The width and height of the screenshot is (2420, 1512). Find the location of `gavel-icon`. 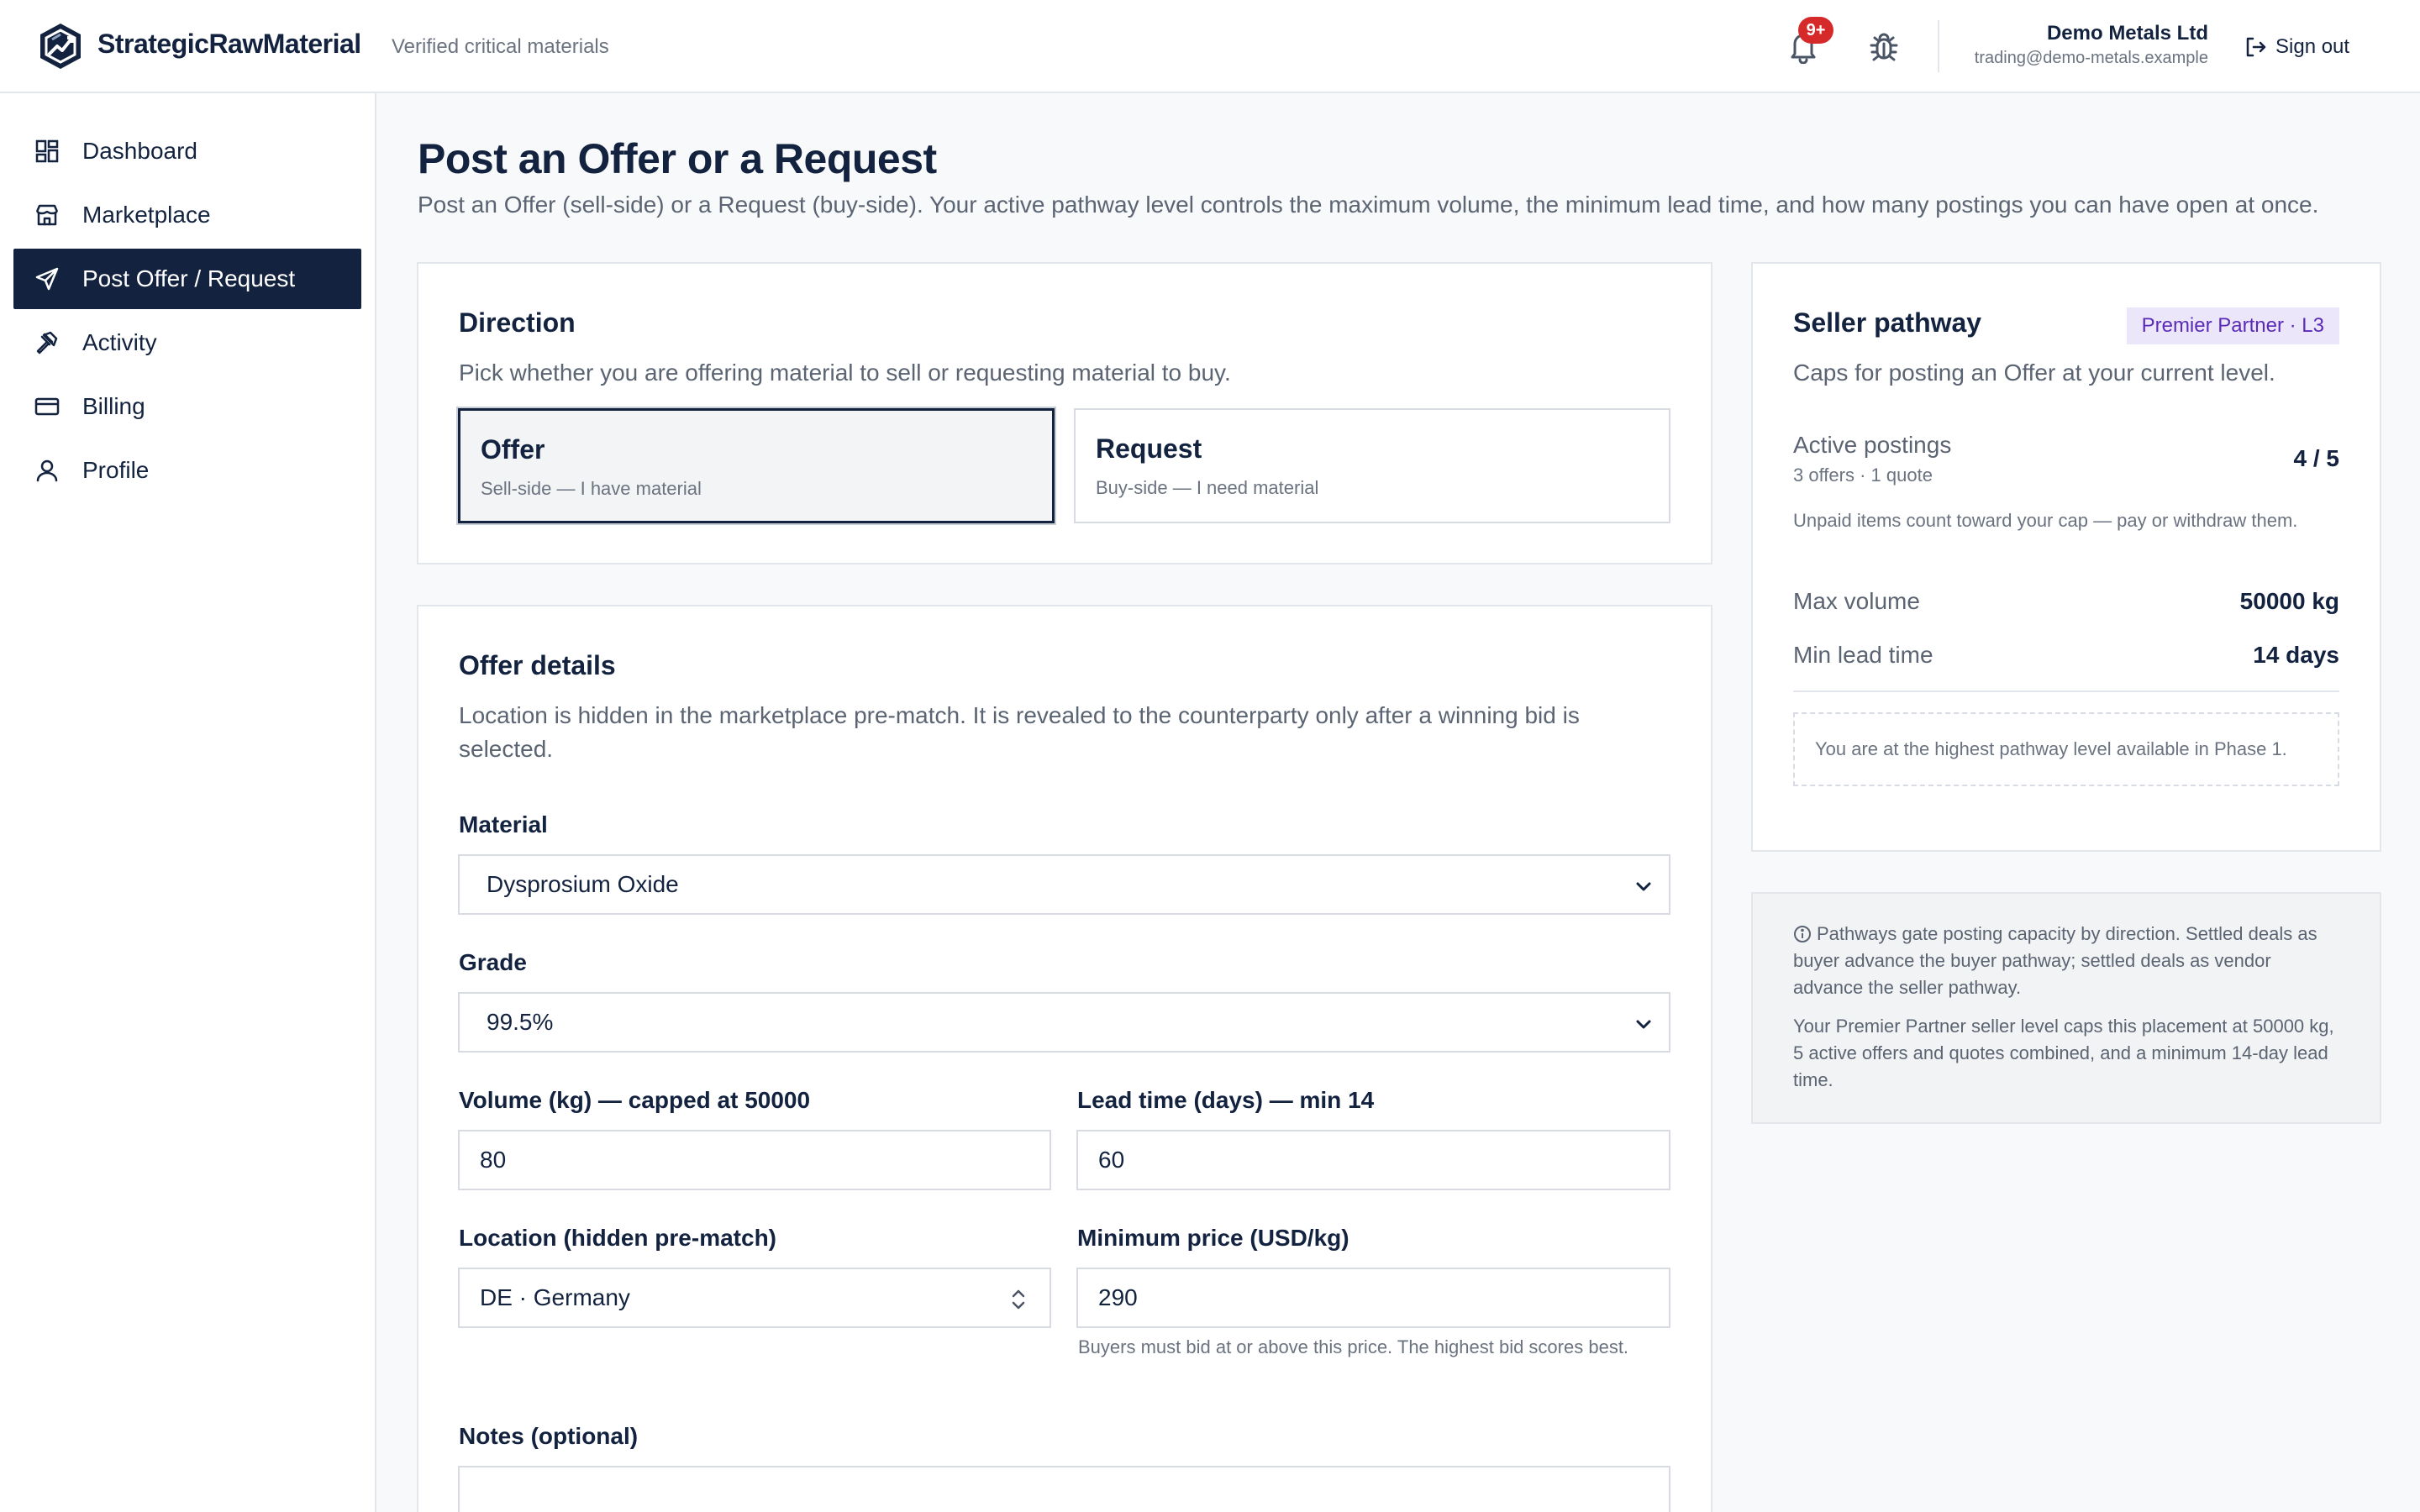

gavel-icon is located at coordinates (47, 342).